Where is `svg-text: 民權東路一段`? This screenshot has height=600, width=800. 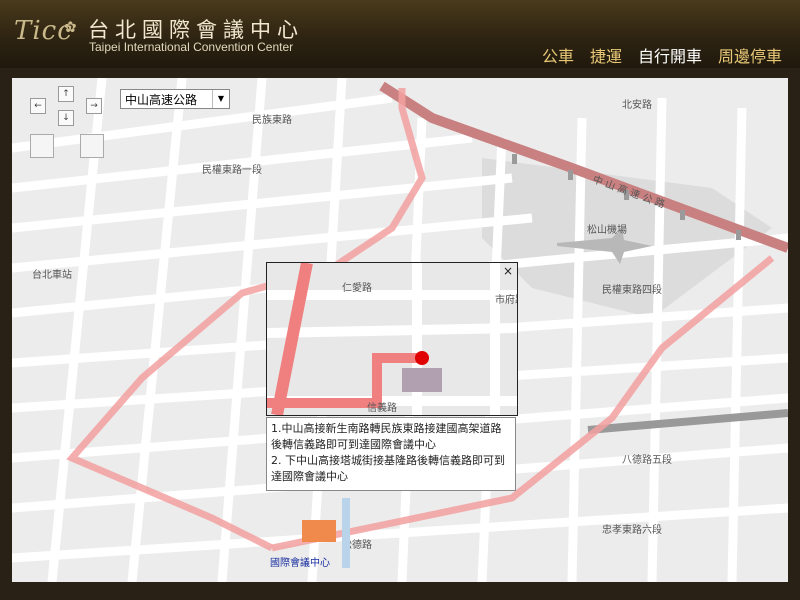 svg-text: 民權東路一段 is located at coordinates (232, 169).